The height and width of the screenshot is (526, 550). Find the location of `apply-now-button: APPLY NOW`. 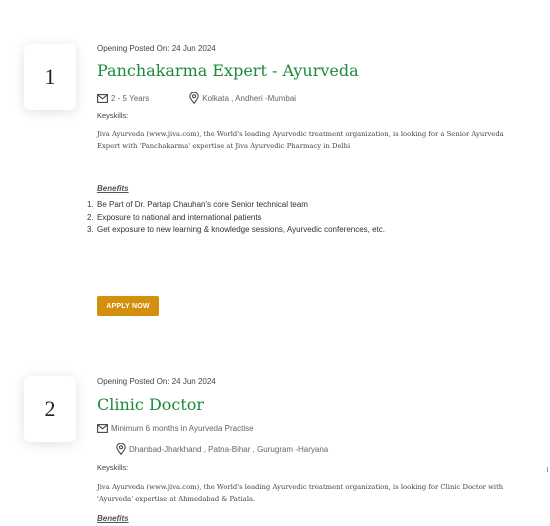

apply-now-button: APPLY NOW is located at coordinates (128, 306).